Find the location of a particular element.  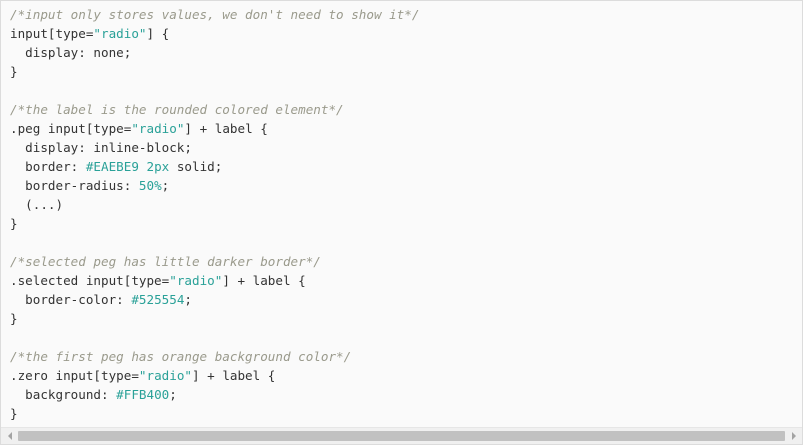

scroll-left-button is located at coordinates (9, 436).